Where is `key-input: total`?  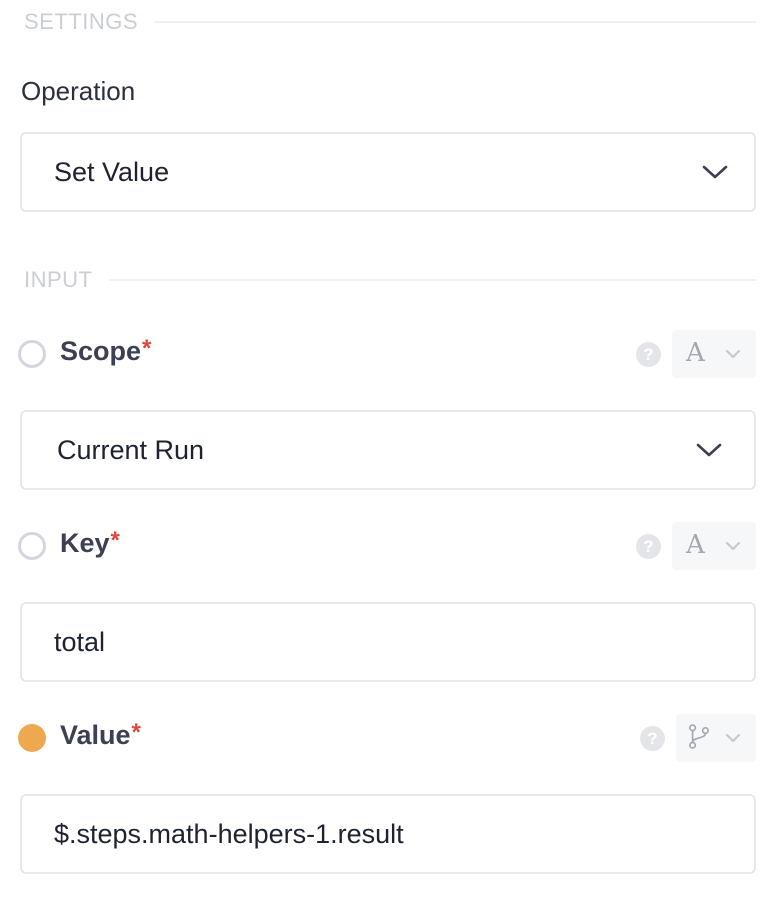
key-input: total is located at coordinates (388, 642).